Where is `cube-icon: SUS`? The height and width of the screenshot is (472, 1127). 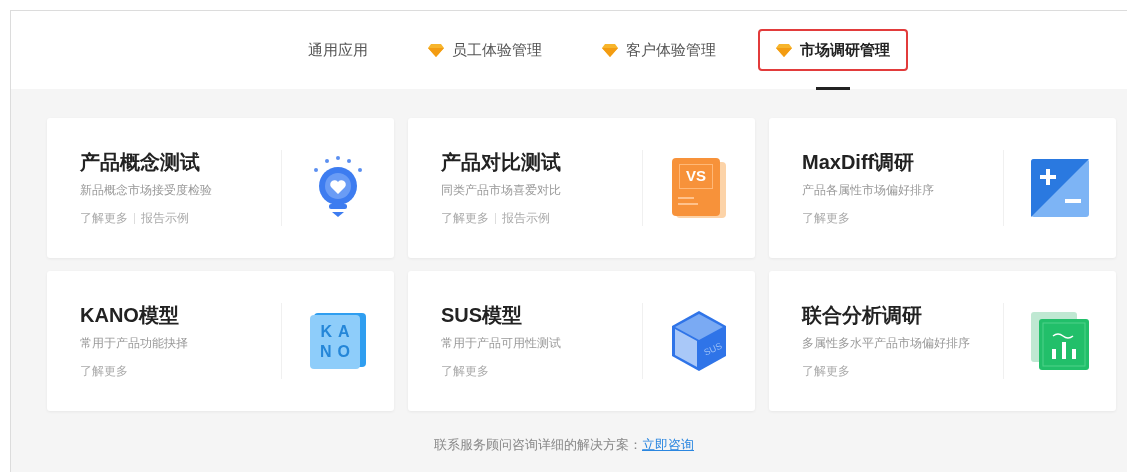
cube-icon: SUS is located at coordinates (699, 341).